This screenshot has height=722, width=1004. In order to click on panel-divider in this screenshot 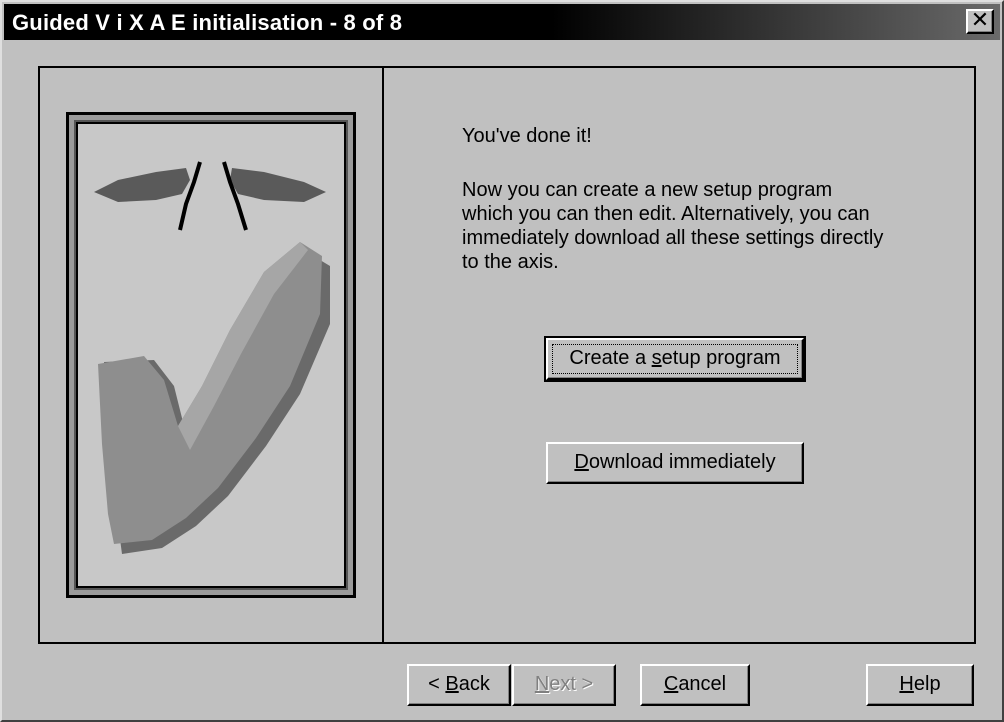, I will do `click(383, 355)`.